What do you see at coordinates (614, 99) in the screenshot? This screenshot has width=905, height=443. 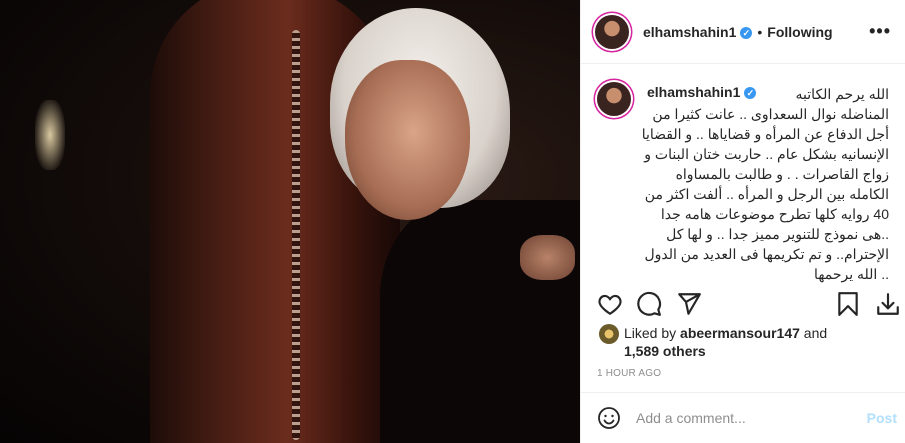 I see `caption-avatar` at bounding box center [614, 99].